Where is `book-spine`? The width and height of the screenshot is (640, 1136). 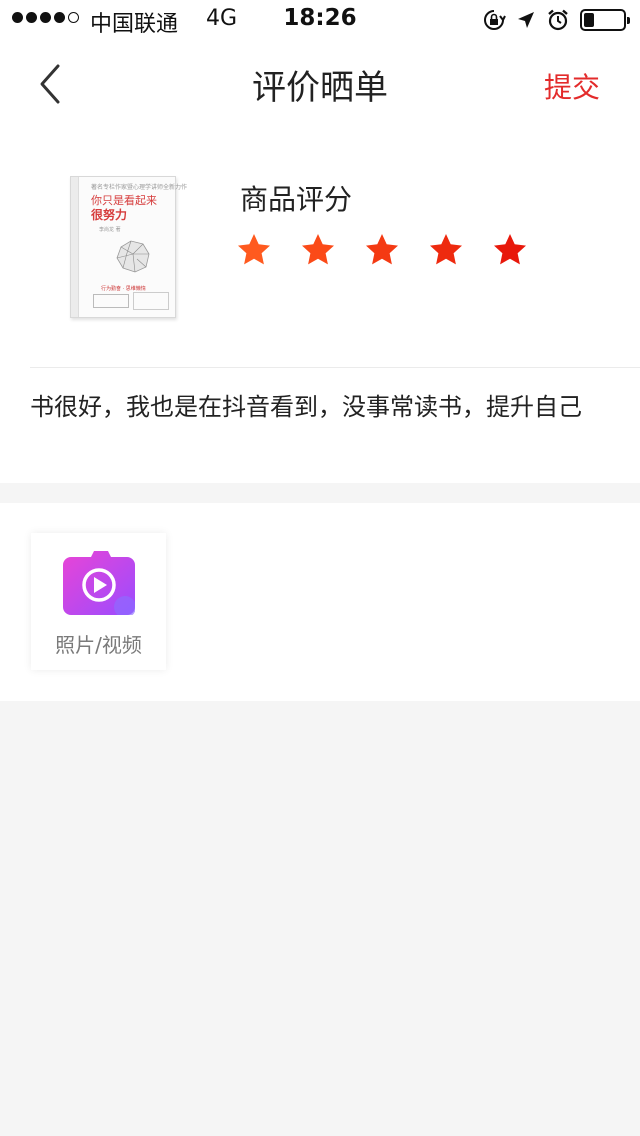
book-spine is located at coordinates (75, 247).